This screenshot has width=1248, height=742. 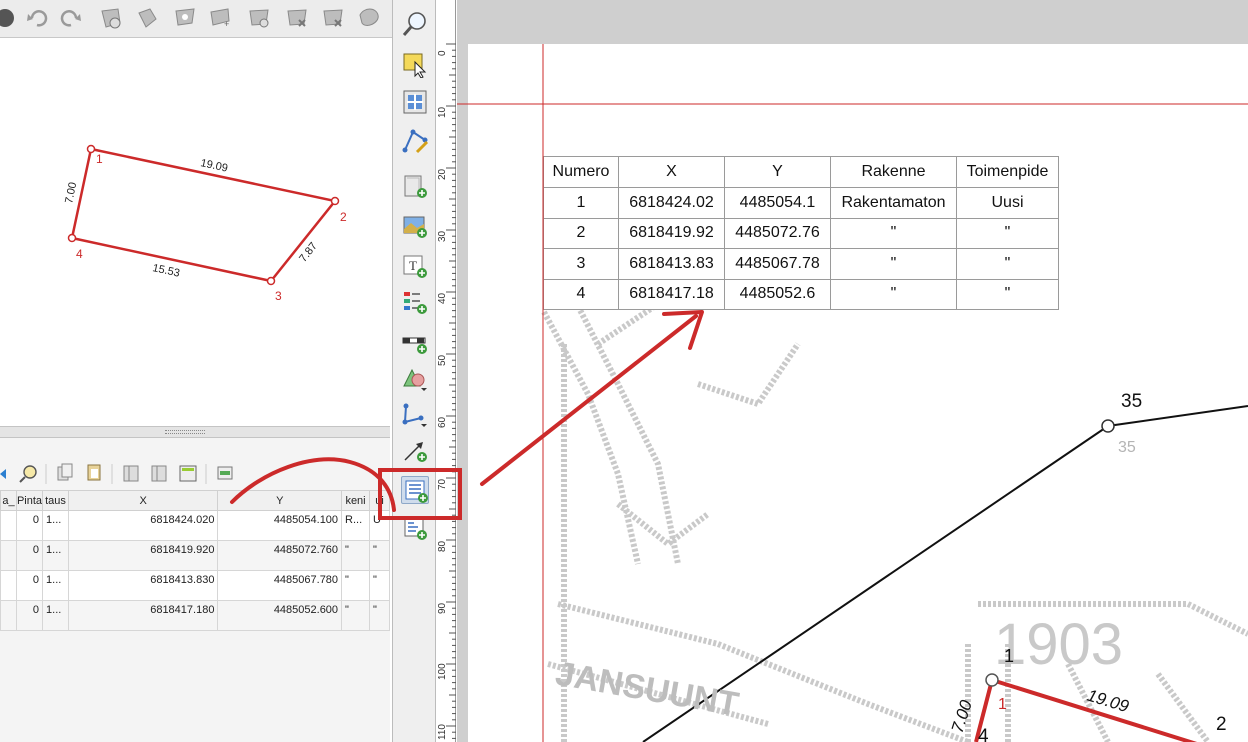 I want to click on panel-splitter, so click(x=195, y=432).